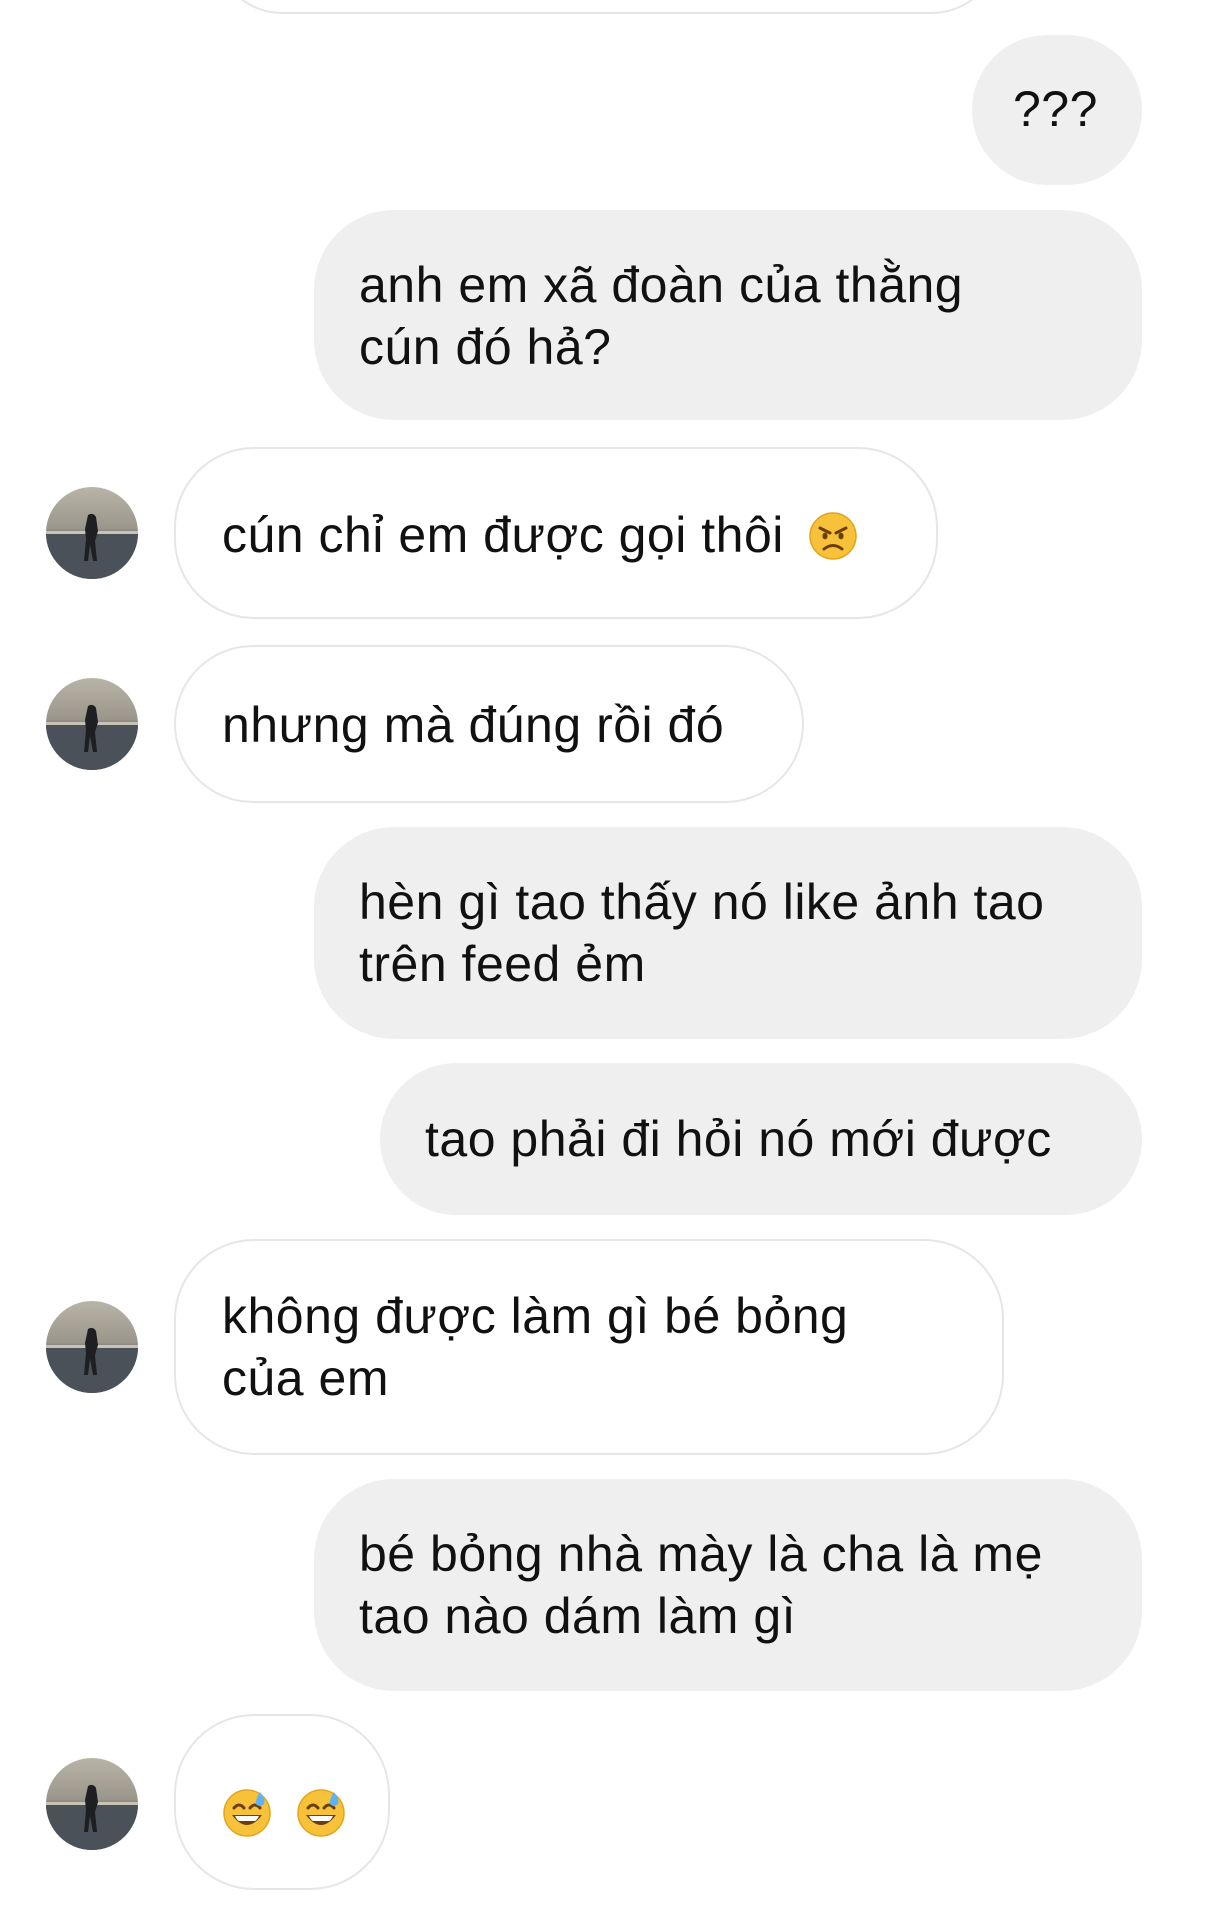 Image resolution: width=1206 pixels, height=1920 pixels. Describe the element at coordinates (833, 536) in the screenshot. I see `angry-face-icon` at that location.